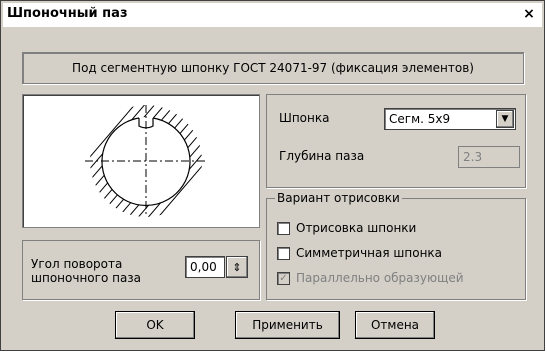  I want to click on depth-field: 2.3, so click(489, 157).